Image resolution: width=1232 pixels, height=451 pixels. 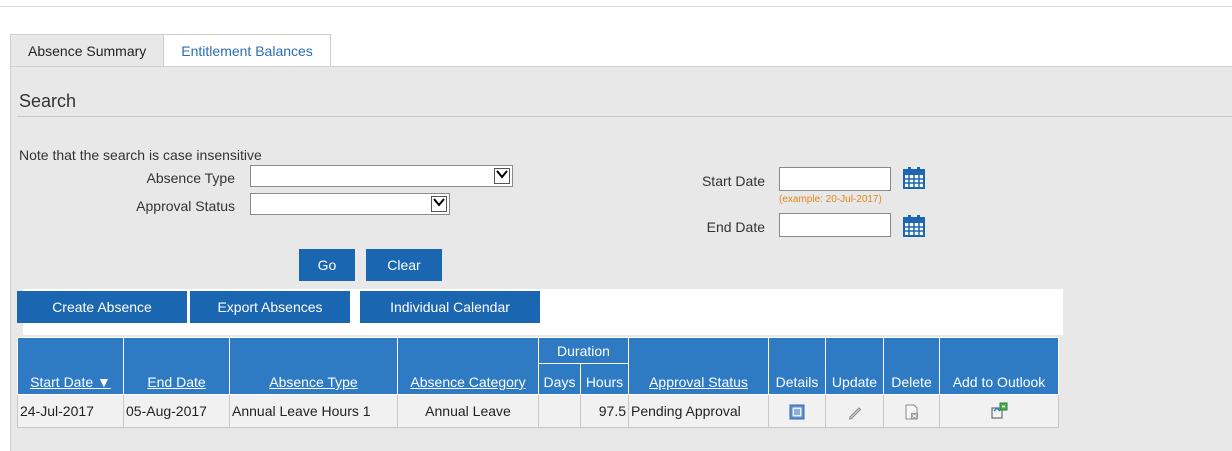 What do you see at coordinates (854, 366) in the screenshot?
I see `column-header-update: Update` at bounding box center [854, 366].